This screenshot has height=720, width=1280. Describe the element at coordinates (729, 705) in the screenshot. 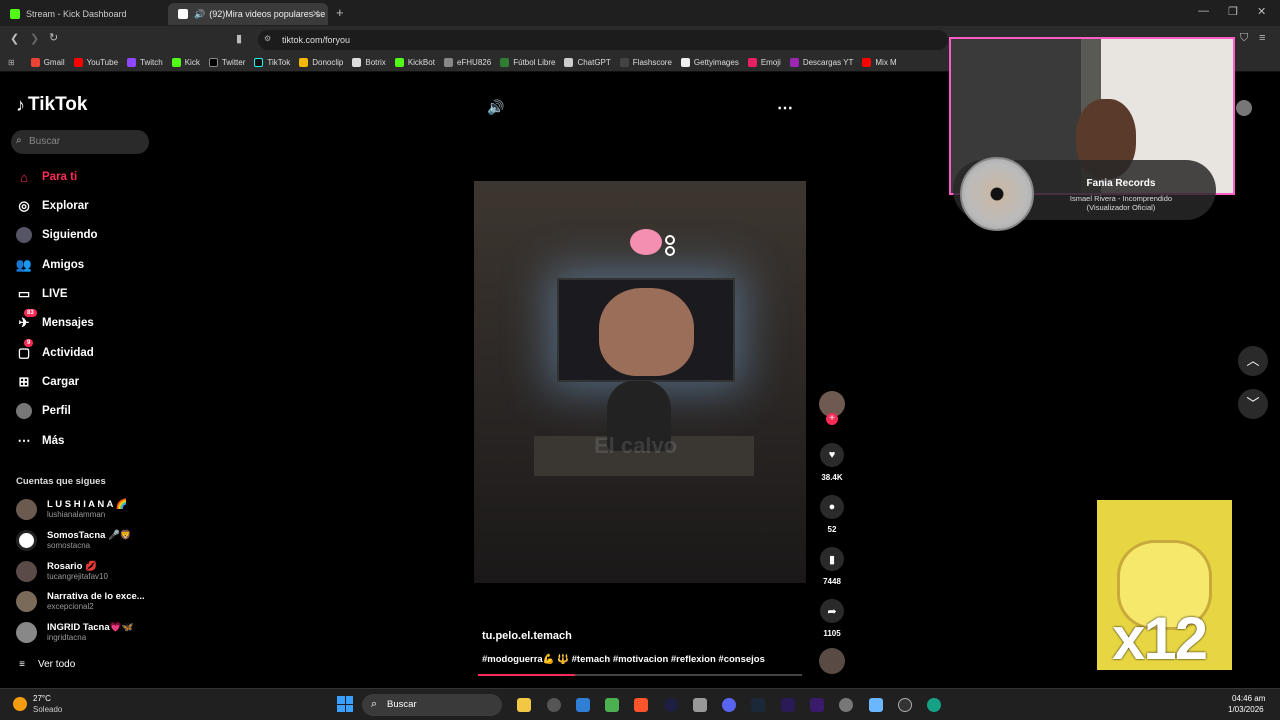

I see `discord-icon` at that location.